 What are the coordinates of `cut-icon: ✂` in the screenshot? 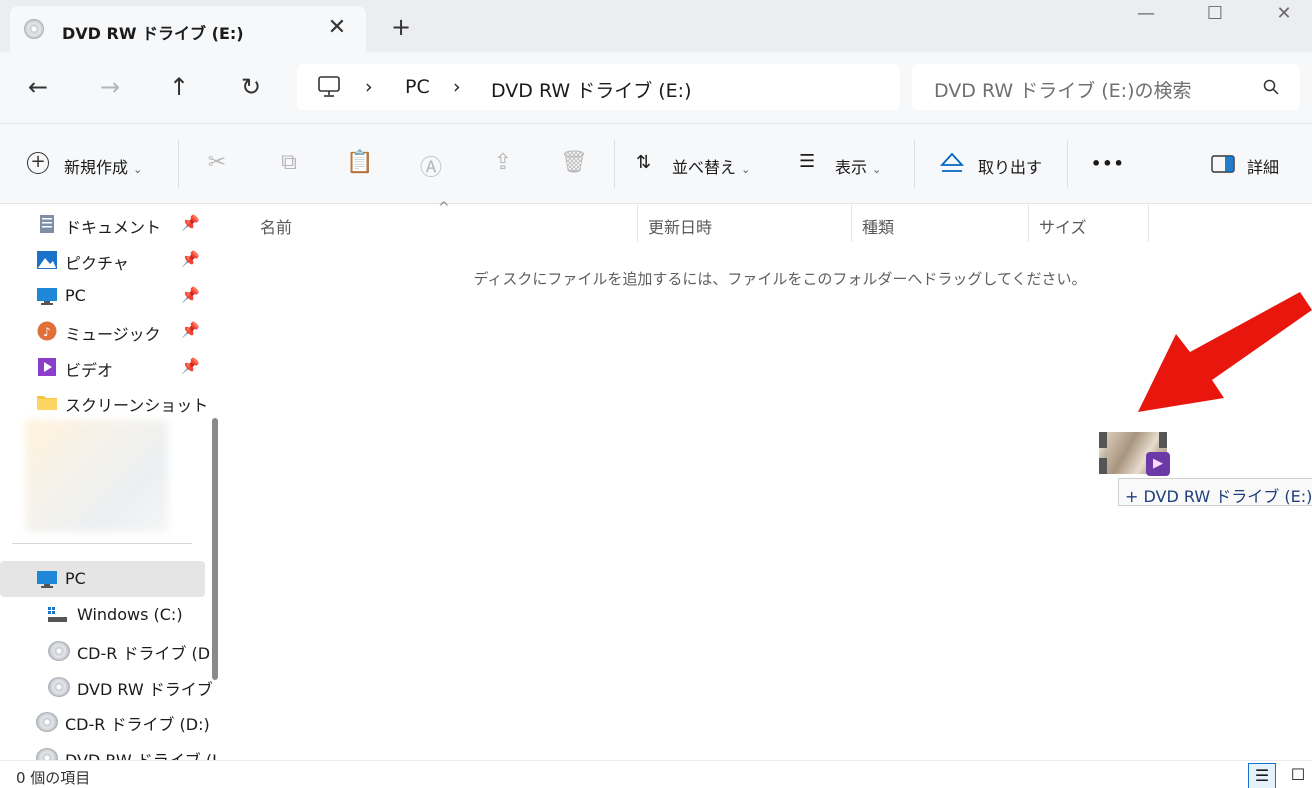 It's located at (217, 162).